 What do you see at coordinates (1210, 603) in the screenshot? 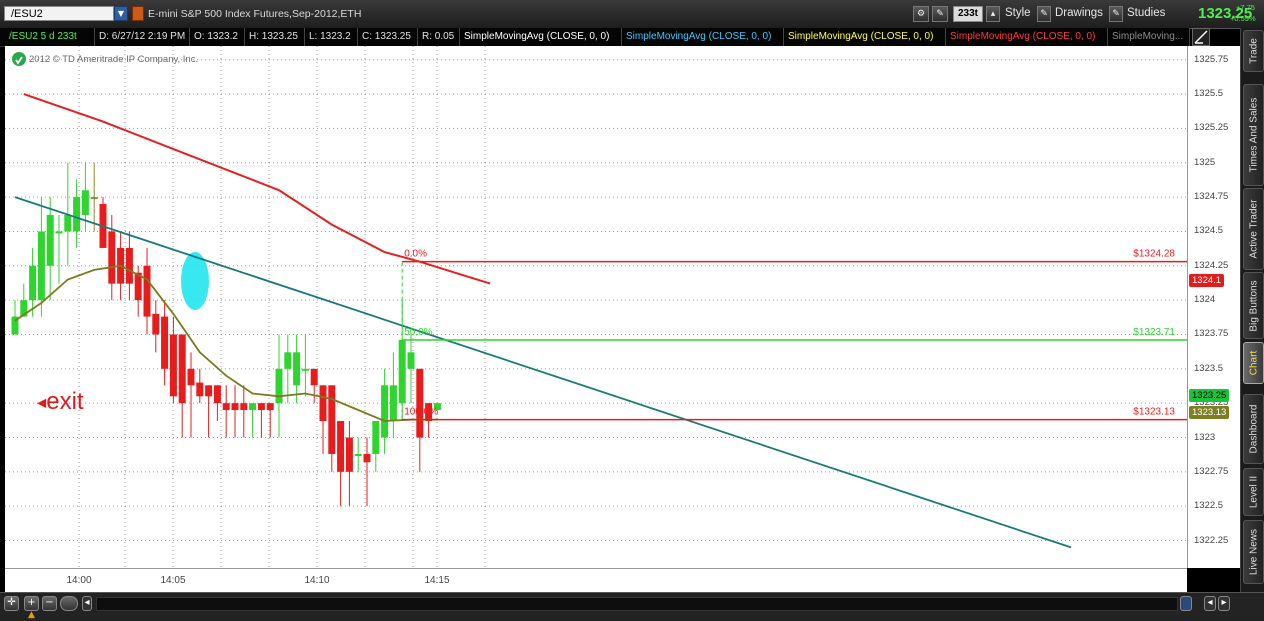
I see `expand-left-icon: ◂` at bounding box center [1210, 603].